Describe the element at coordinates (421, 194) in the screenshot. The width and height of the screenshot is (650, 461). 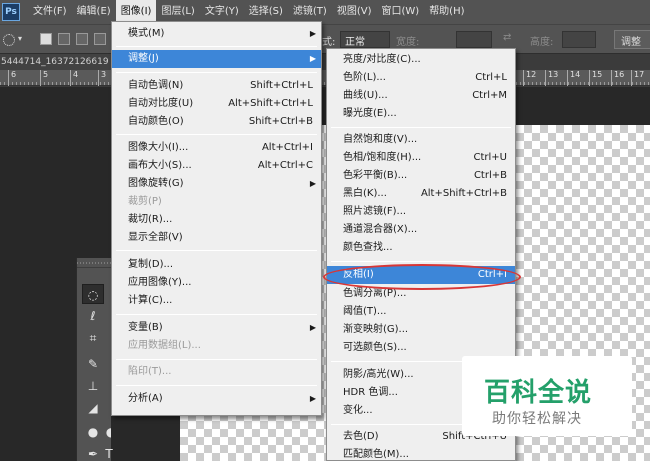
I see `menu-item-black-white: 黑白(K)... Alt+Shift+Ctrl+B` at that location.